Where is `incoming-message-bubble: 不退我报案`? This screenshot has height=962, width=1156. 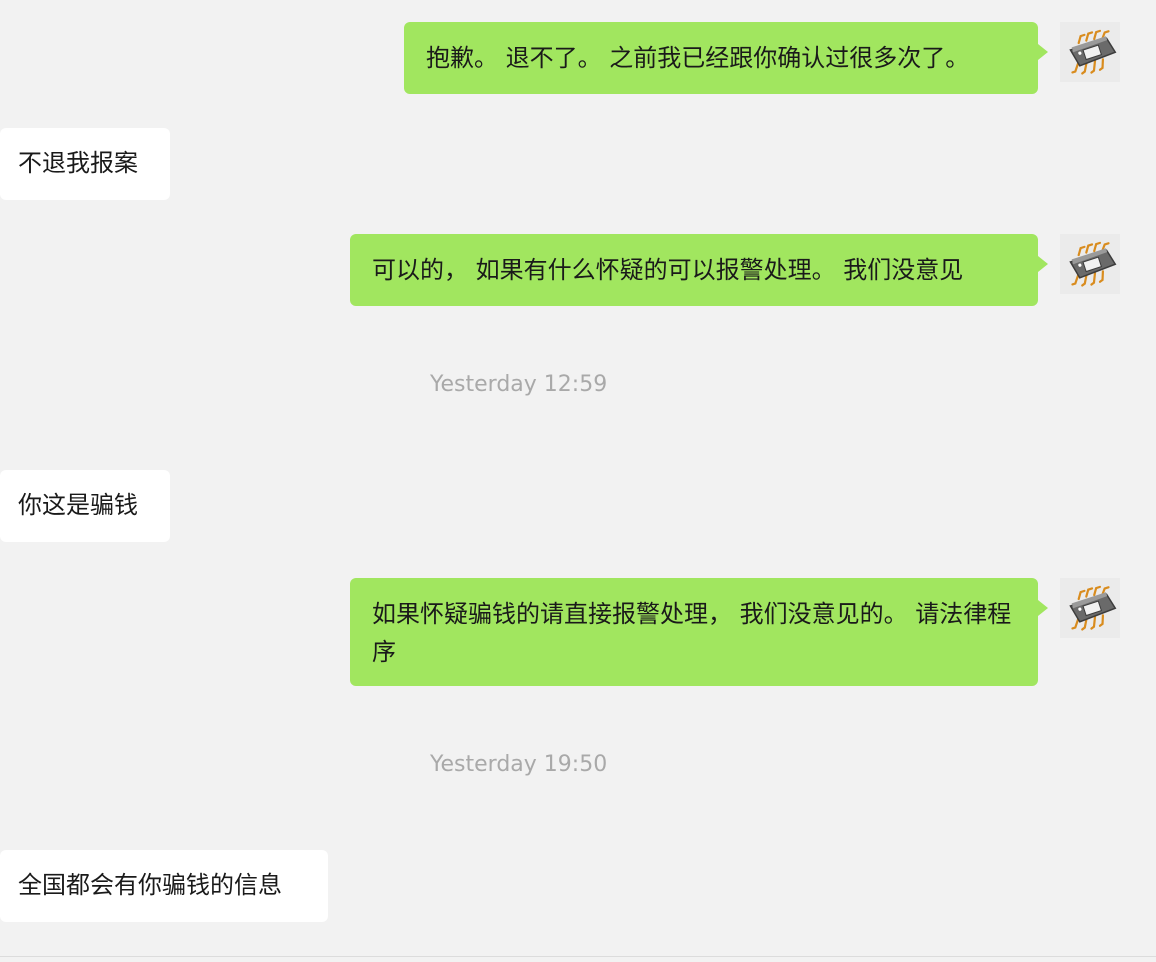
incoming-message-bubble: 不退我报案 is located at coordinates (85, 164).